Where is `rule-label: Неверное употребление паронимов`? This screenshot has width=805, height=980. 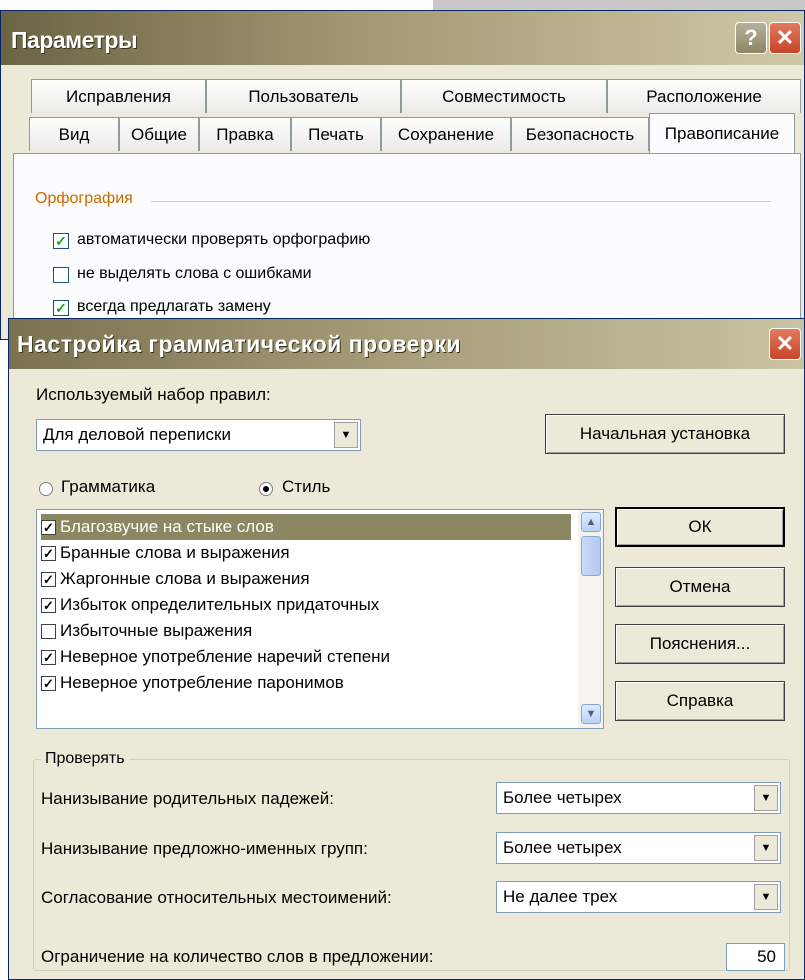
rule-label: Неверное употребление паронимов is located at coordinates (202, 682).